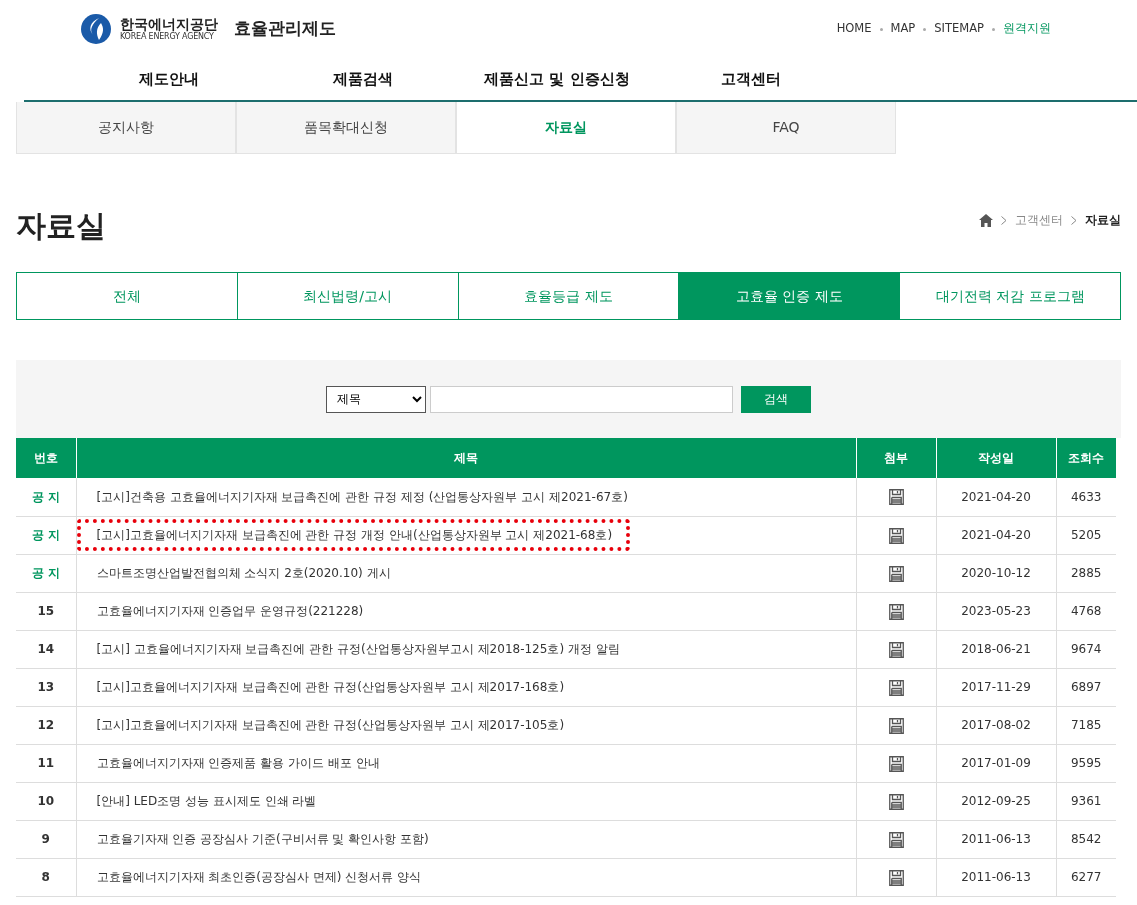 This screenshot has width=1137, height=905. I want to click on home-icon, so click(986, 221).